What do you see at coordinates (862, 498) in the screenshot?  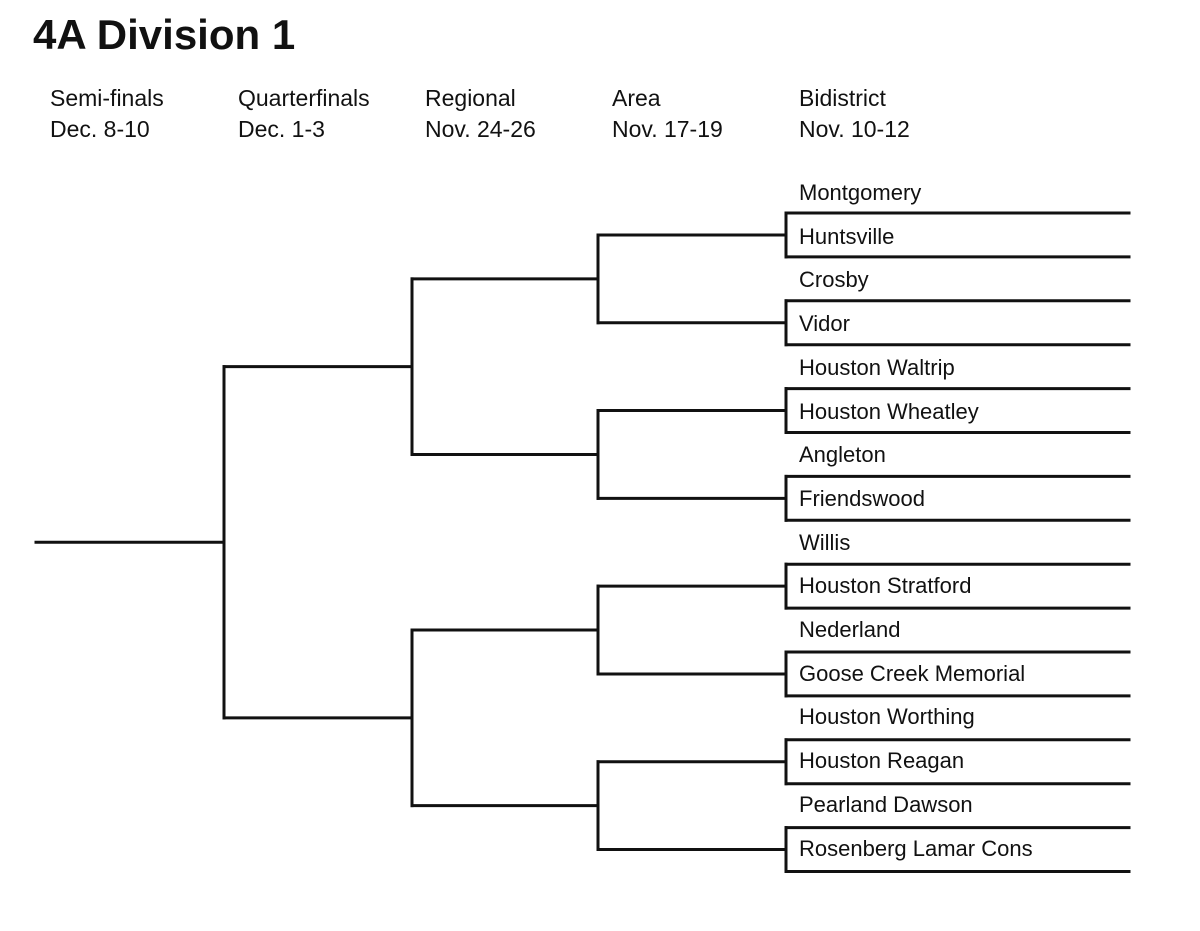 I see `team-label: Friendswood` at bounding box center [862, 498].